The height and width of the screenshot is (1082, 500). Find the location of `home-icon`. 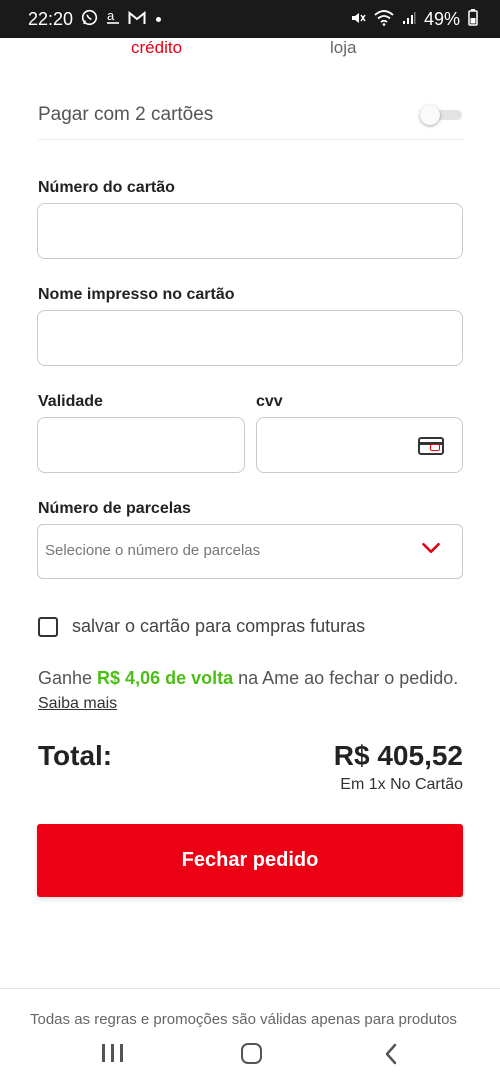

home-icon is located at coordinates (251, 1053).